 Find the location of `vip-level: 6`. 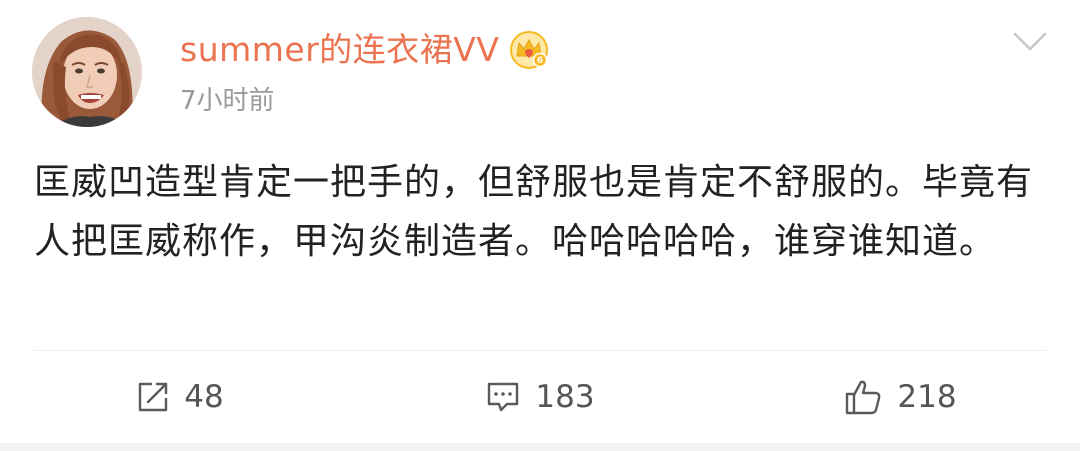

vip-level: 6 is located at coordinates (540, 61).